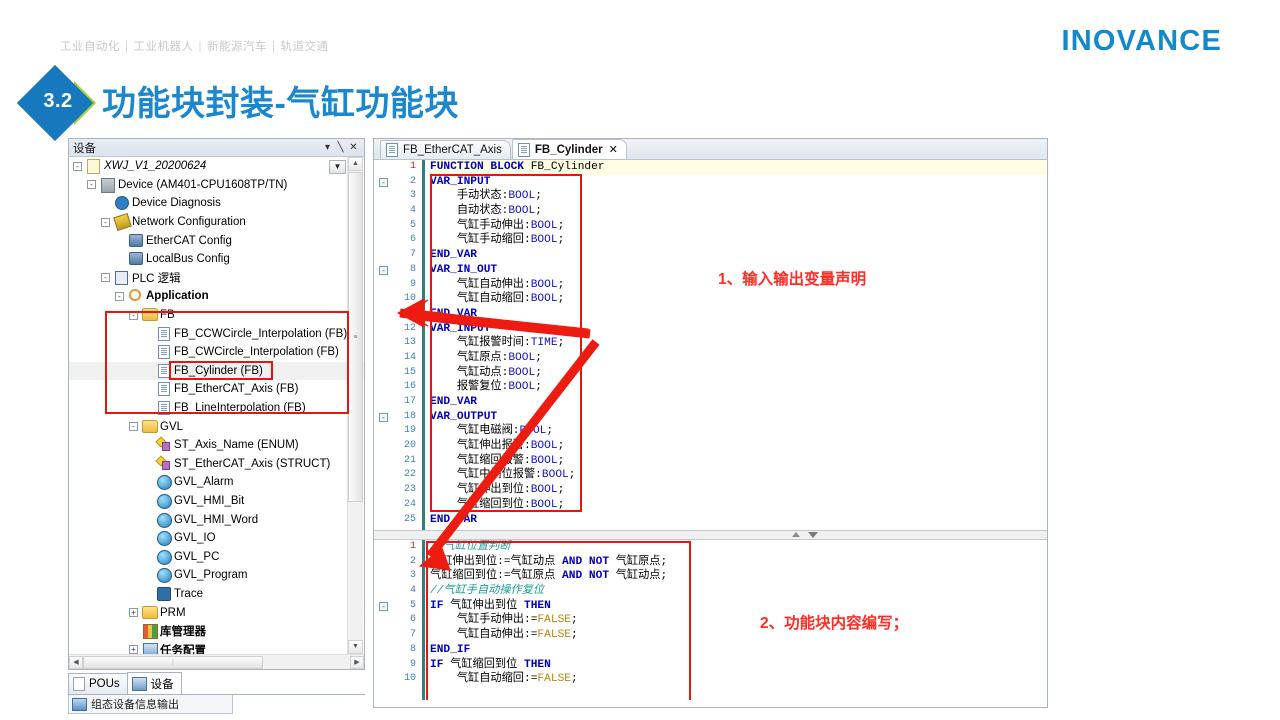 The width and height of the screenshot is (1280, 720). I want to click on tree-item-fb_ethercat_axis--fb-: FB_EtherCAT_Axis (FB), so click(216, 389).